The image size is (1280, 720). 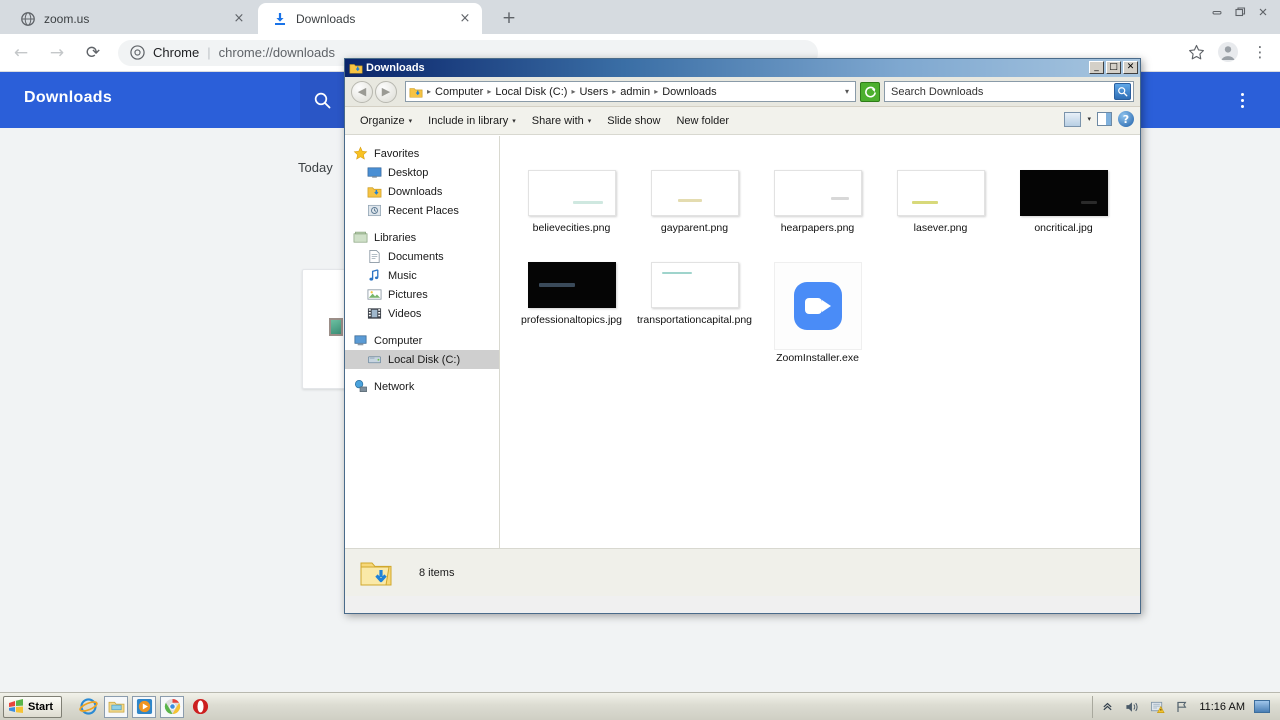 I want to click on close-button: ✕, so click(x=1130, y=67).